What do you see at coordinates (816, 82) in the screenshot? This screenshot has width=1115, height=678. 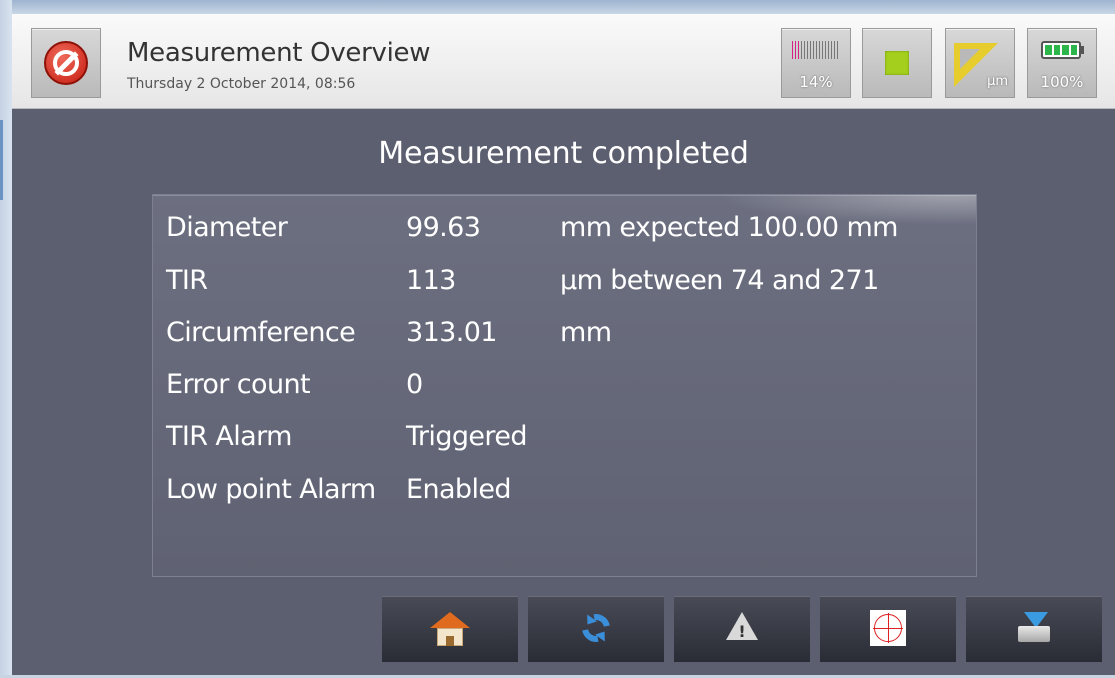 I see `storage-level: 14%` at bounding box center [816, 82].